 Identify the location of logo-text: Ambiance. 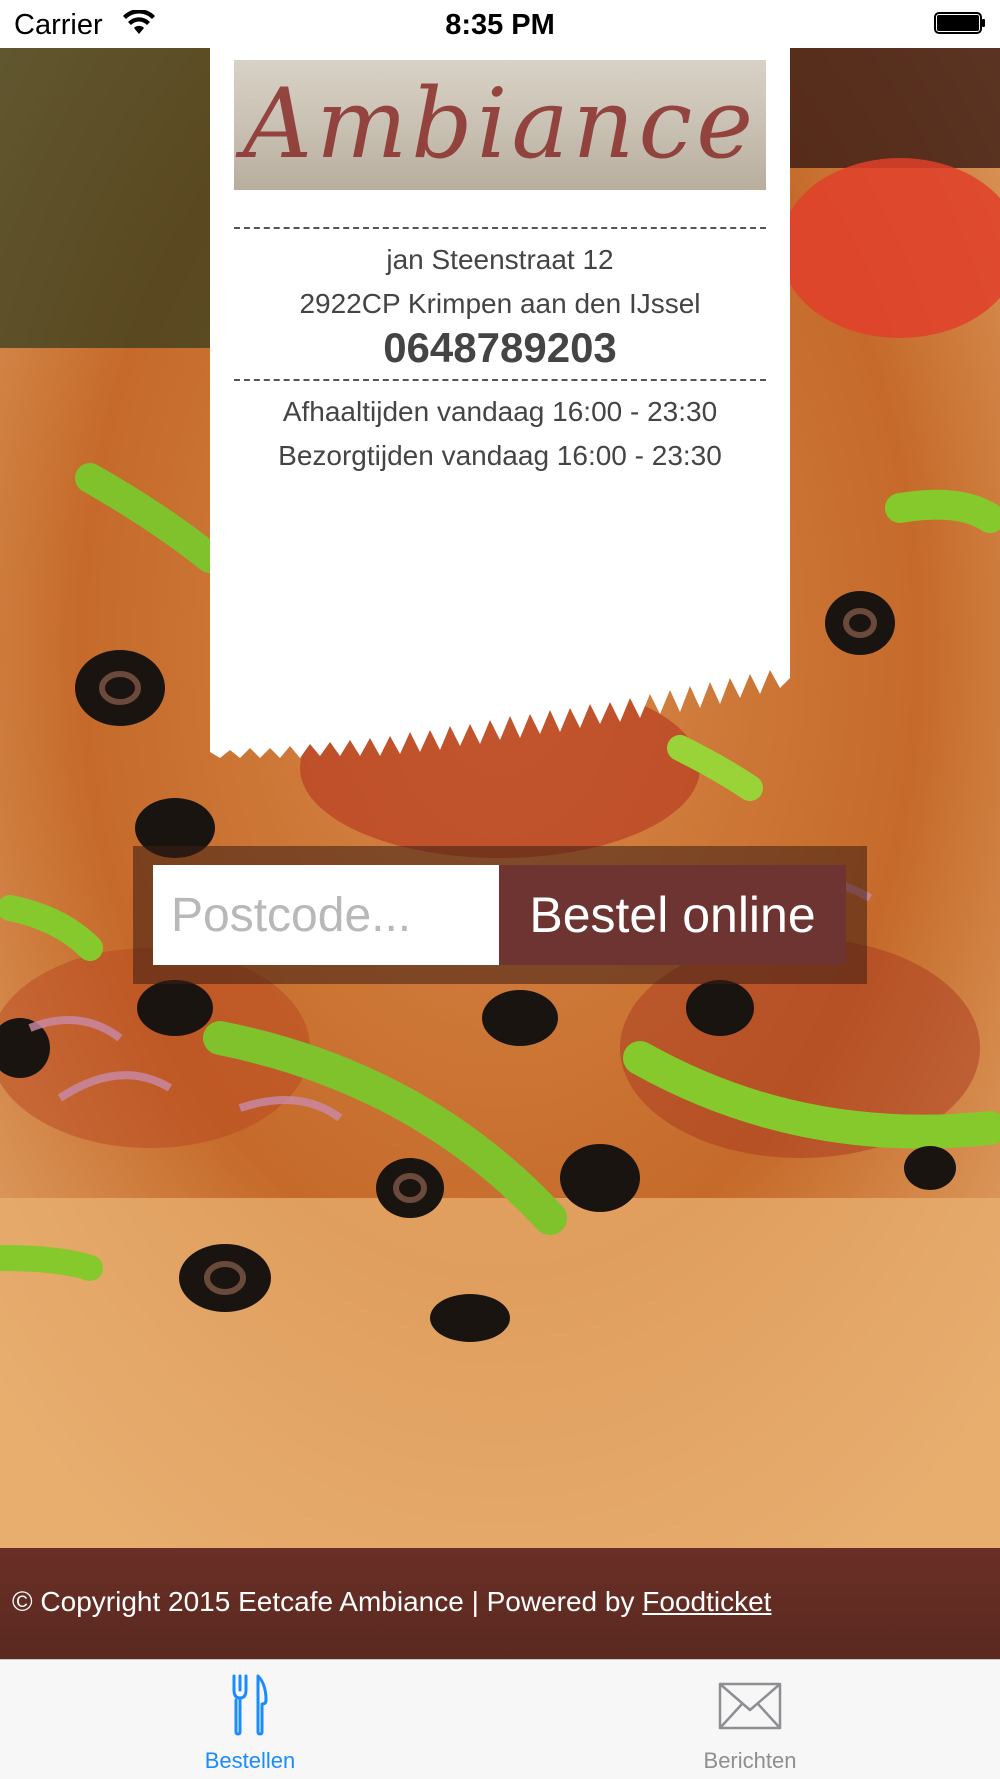
(500, 124).